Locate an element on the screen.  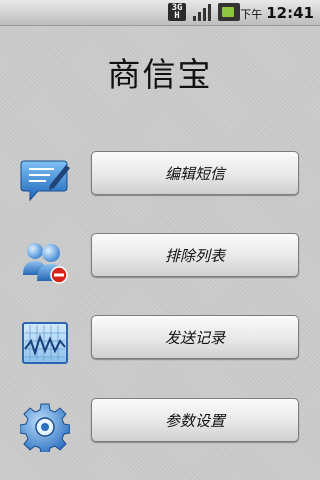
clock: 下午 12:41 is located at coordinates (277, 13).